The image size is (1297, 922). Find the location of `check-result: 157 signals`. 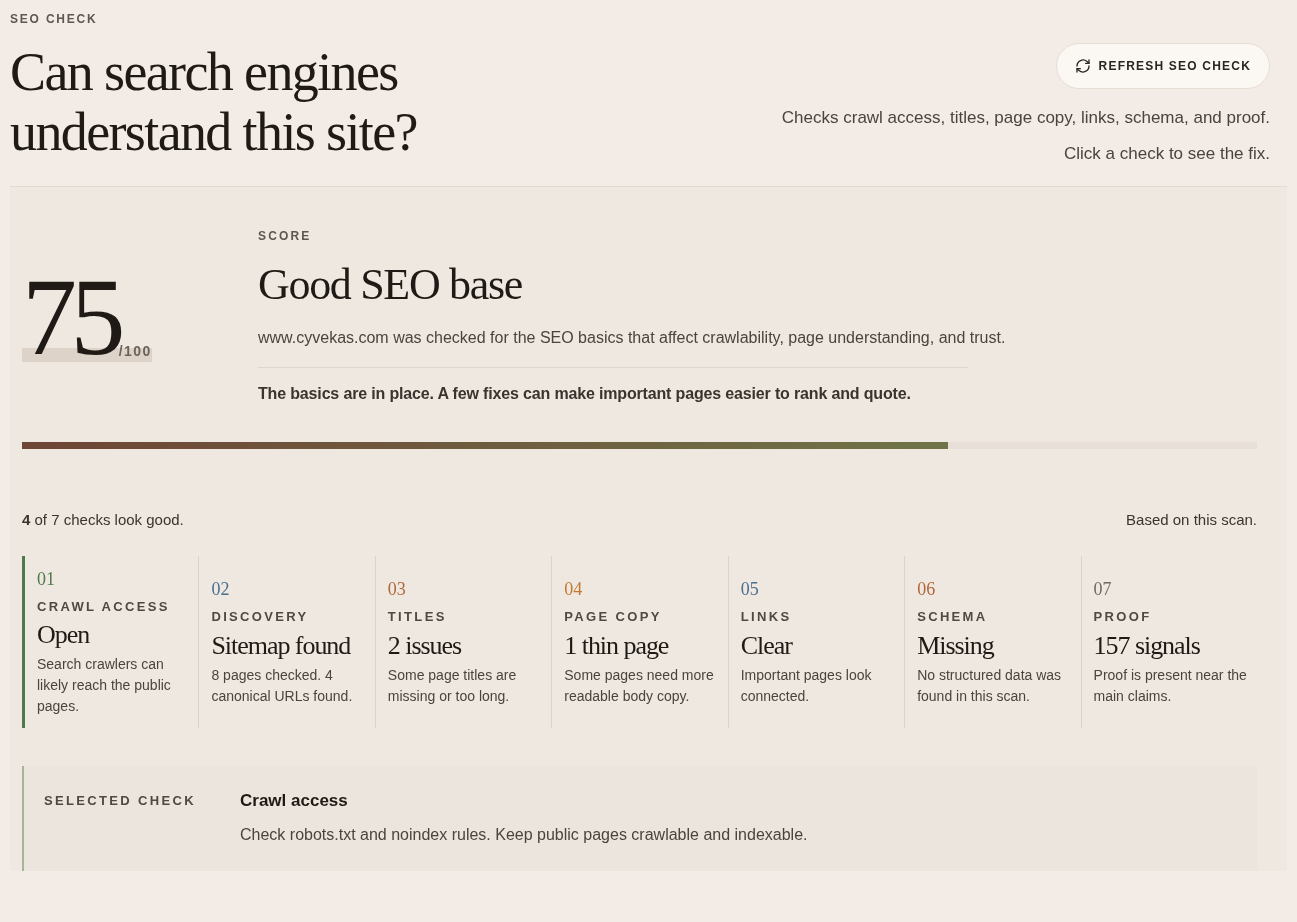

check-result: 157 signals is located at coordinates (1147, 645).